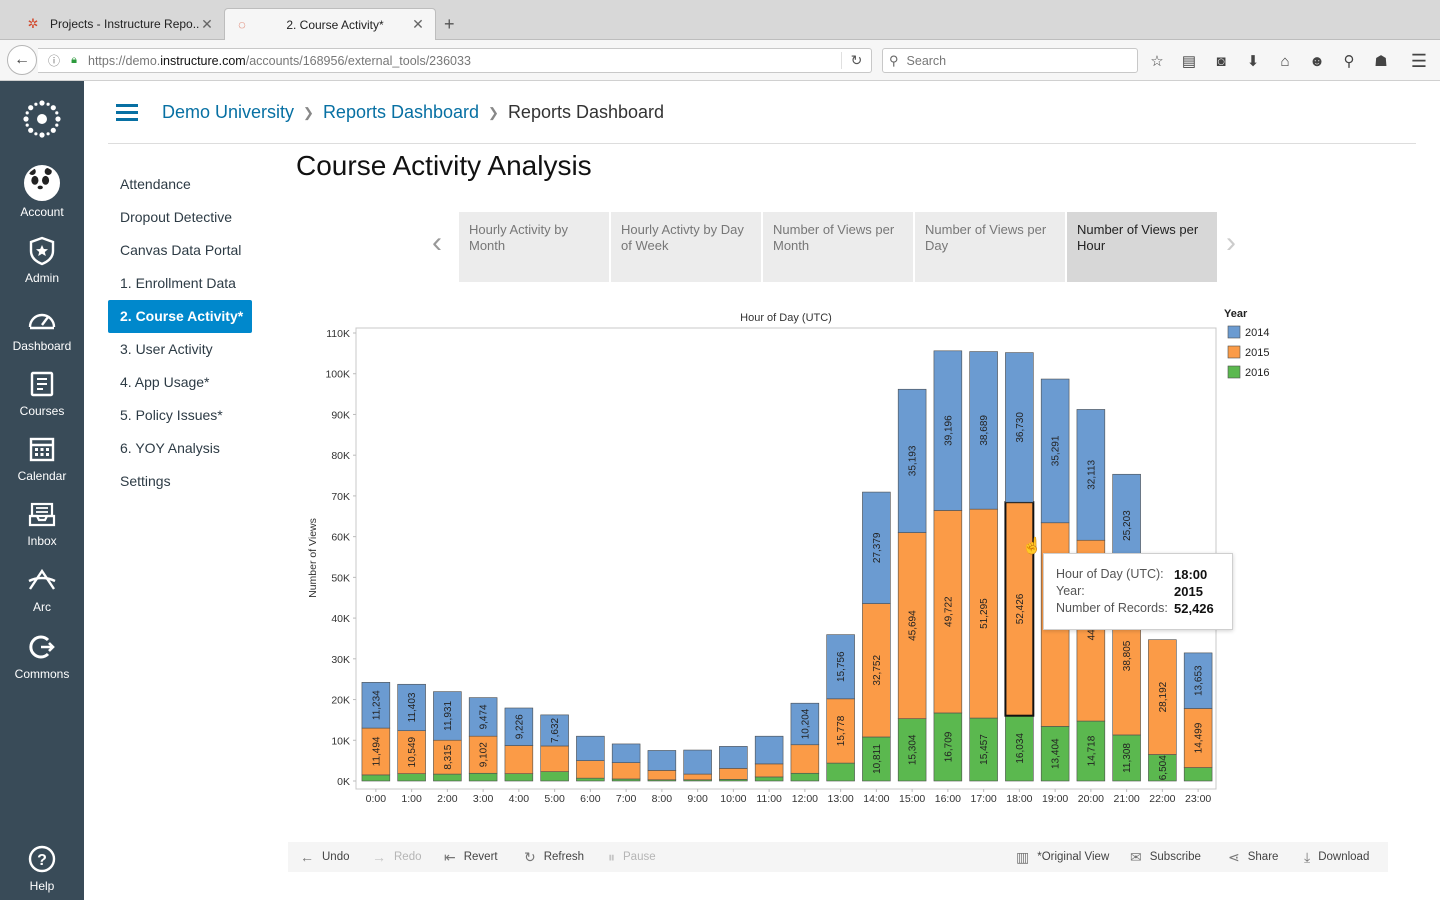 This screenshot has height=900, width=1440. Describe the element at coordinates (519, 726) in the screenshot. I see `bar-data-label: 9,226` at that location.